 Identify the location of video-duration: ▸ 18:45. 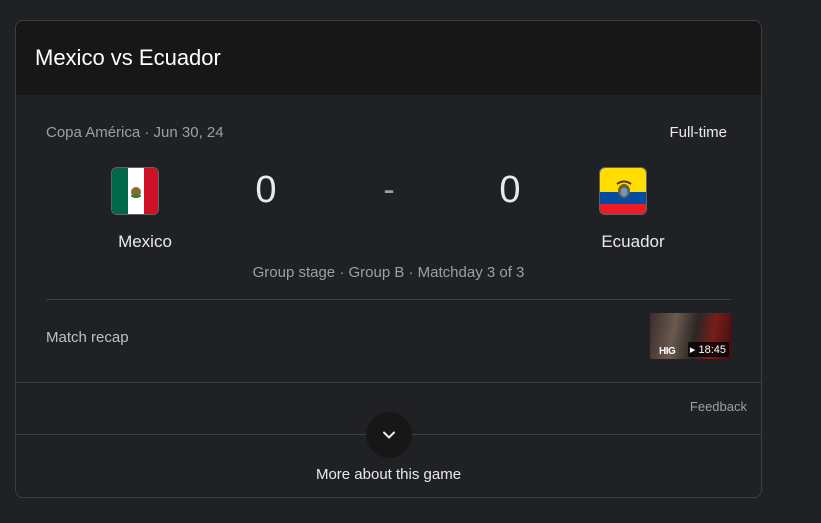
(708, 349).